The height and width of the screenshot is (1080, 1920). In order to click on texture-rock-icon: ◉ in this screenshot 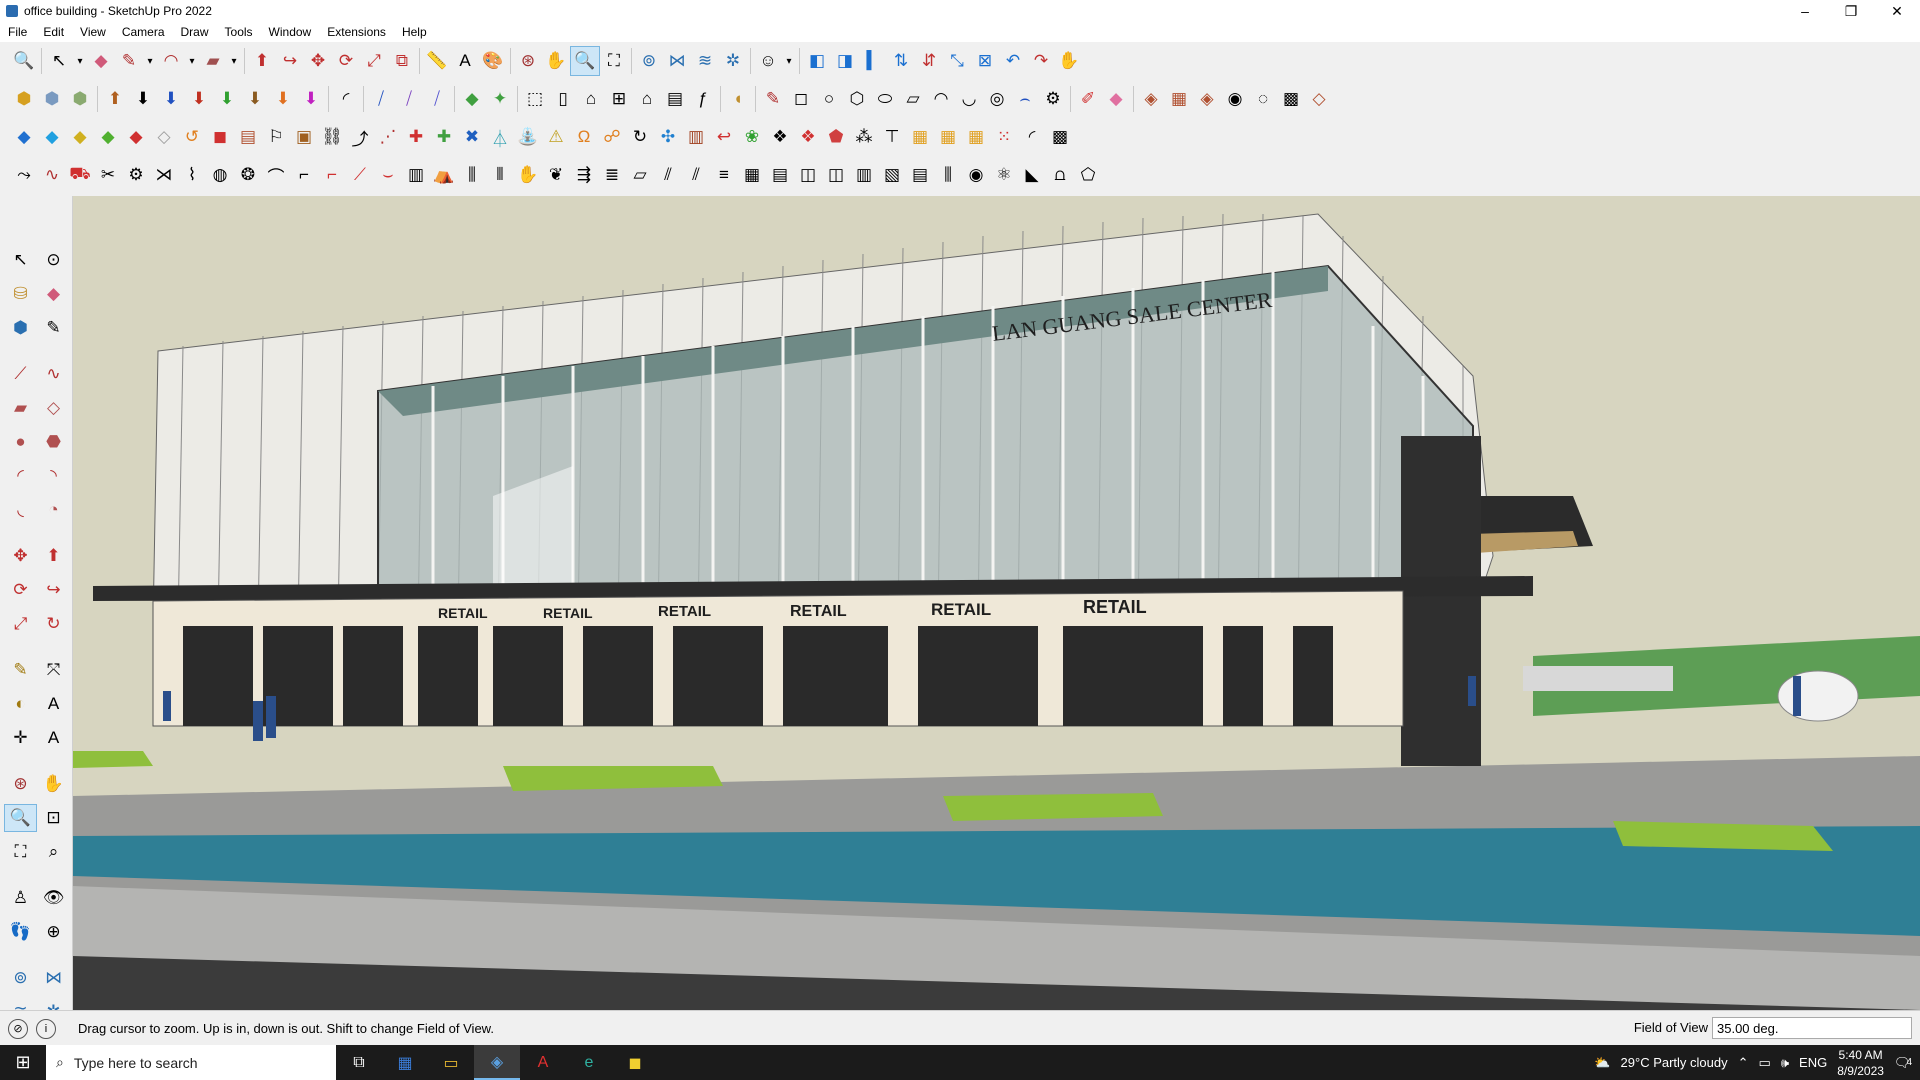, I will do `click(1235, 99)`.